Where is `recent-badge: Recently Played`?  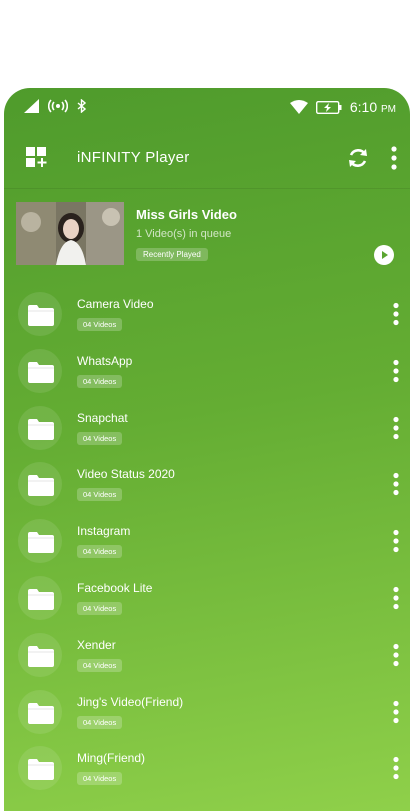
recent-badge: Recently Played is located at coordinates (172, 254).